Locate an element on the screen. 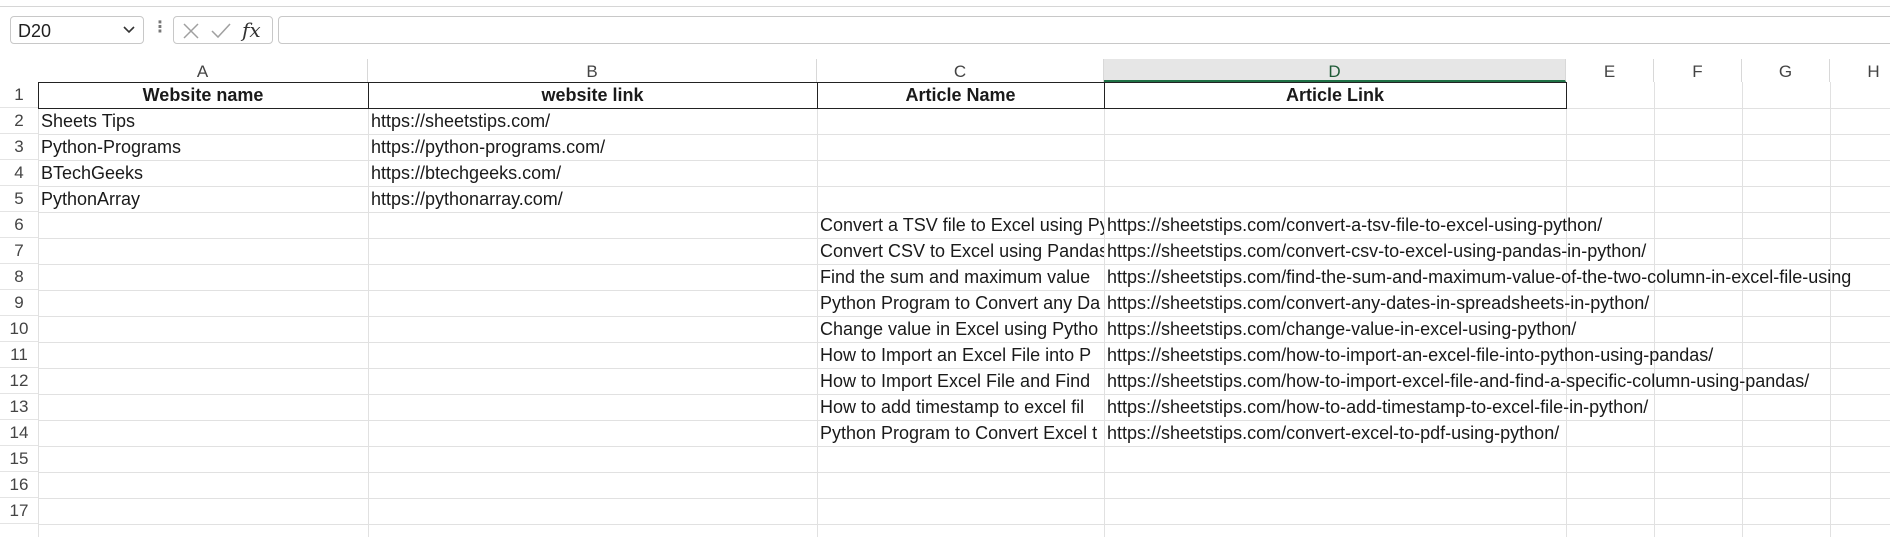 This screenshot has width=1890, height=537. close-icon is located at coordinates (191, 31).